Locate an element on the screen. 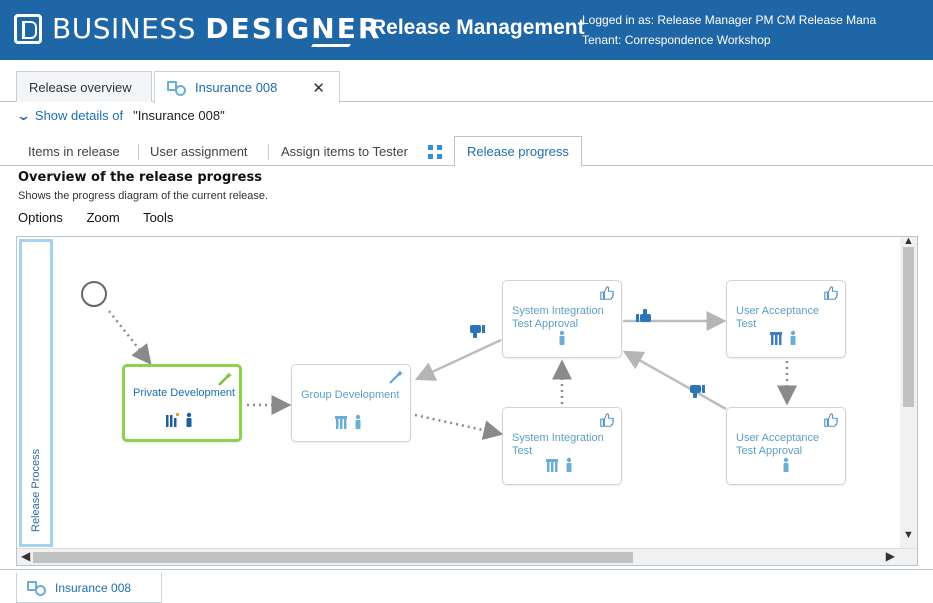 The width and height of the screenshot is (933, 603). scroll-left-icon: ◀ is located at coordinates (25, 556).